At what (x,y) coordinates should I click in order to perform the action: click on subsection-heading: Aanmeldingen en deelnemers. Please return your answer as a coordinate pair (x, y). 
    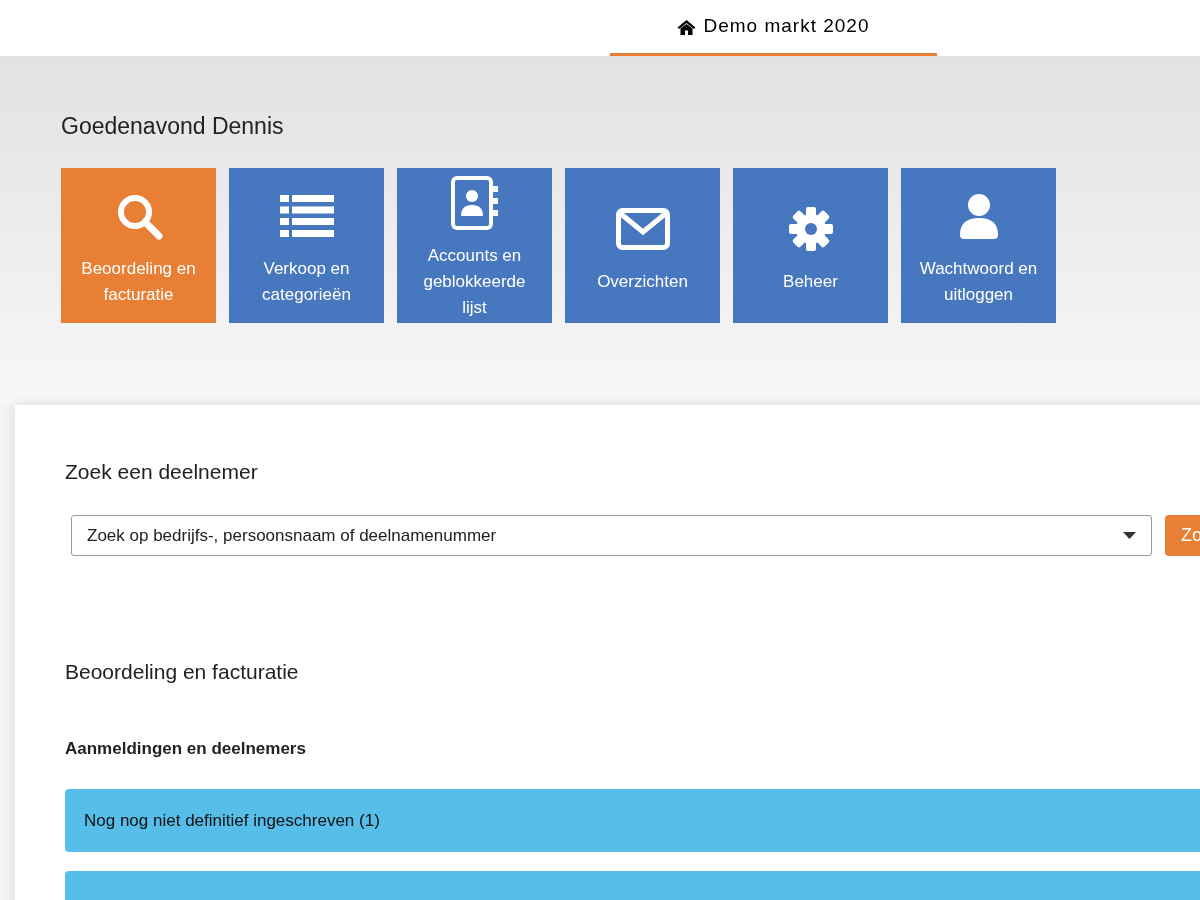
    Looking at the image, I should click on (186, 749).